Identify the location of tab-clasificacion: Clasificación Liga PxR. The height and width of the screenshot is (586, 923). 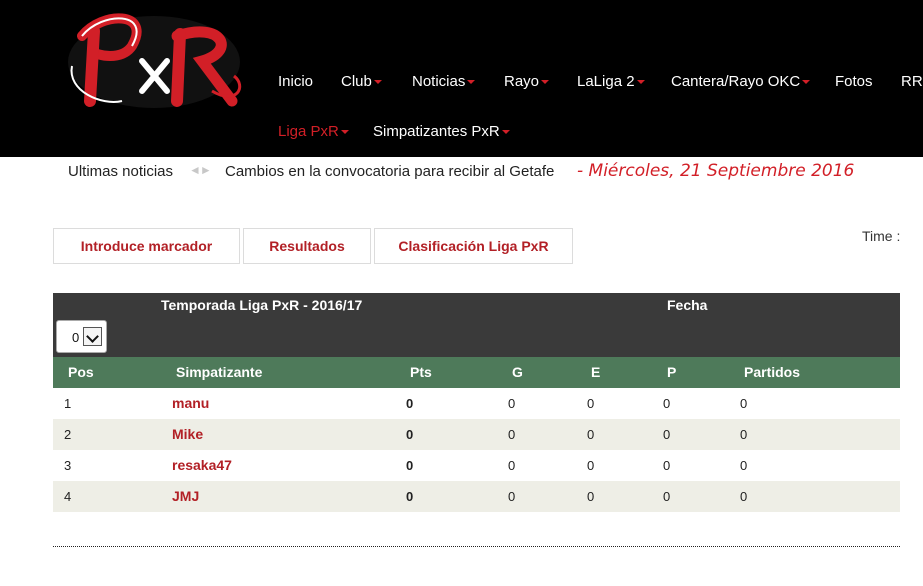
(473, 246).